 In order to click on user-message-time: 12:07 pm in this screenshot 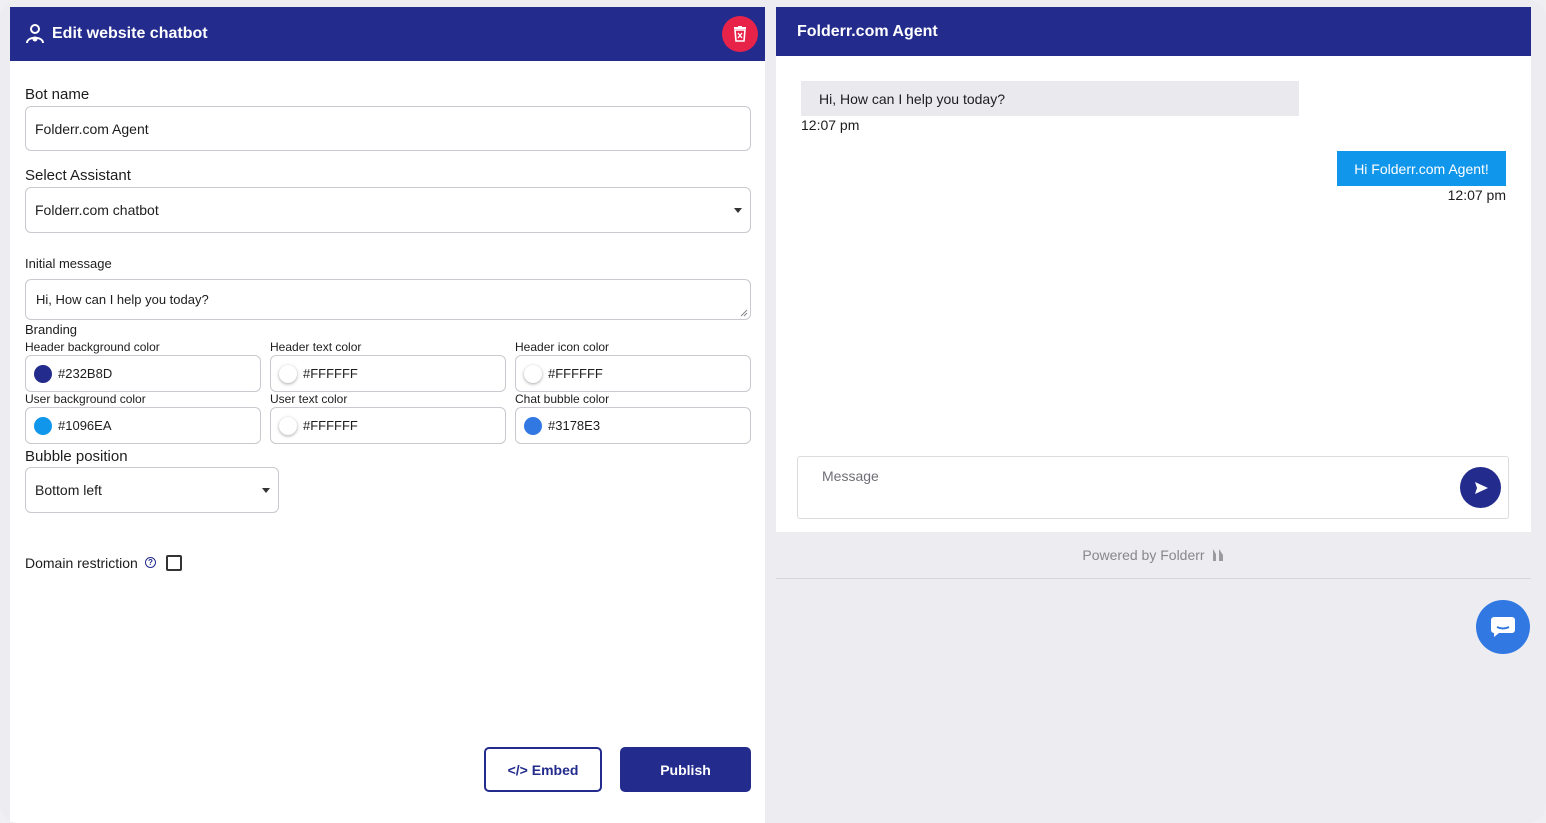, I will do `click(1476, 195)`.